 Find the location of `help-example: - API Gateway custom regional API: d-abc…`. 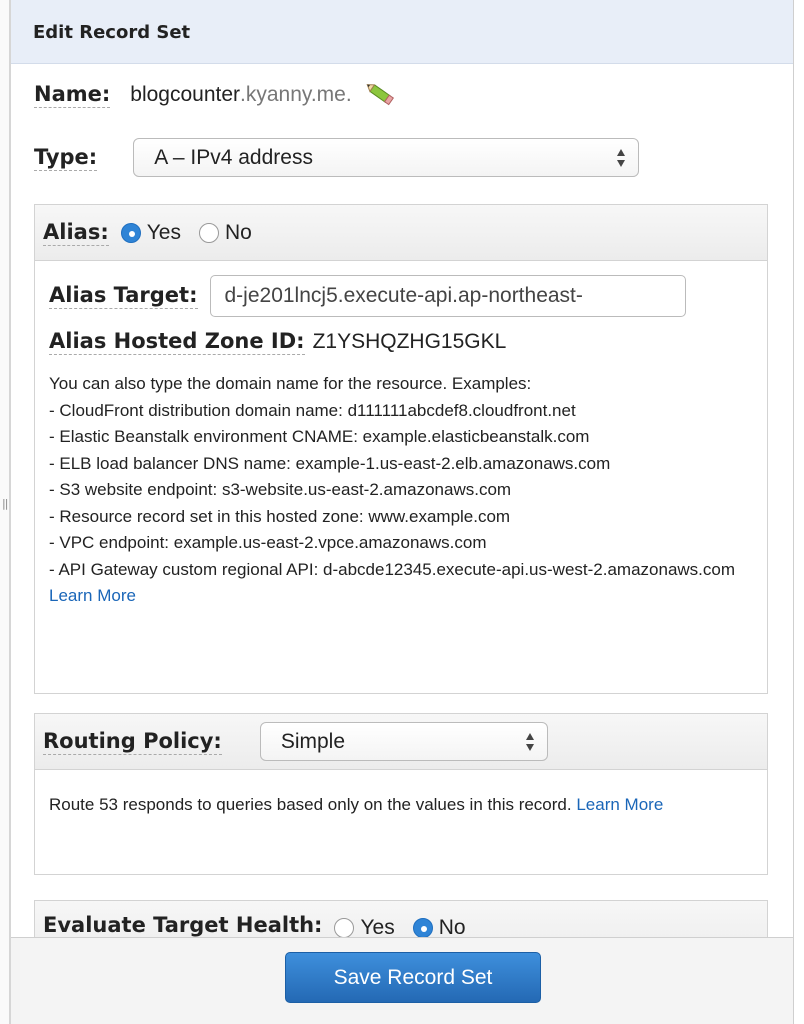

help-example: - API Gateway custom regional API: d-abc… is located at coordinates (392, 569).